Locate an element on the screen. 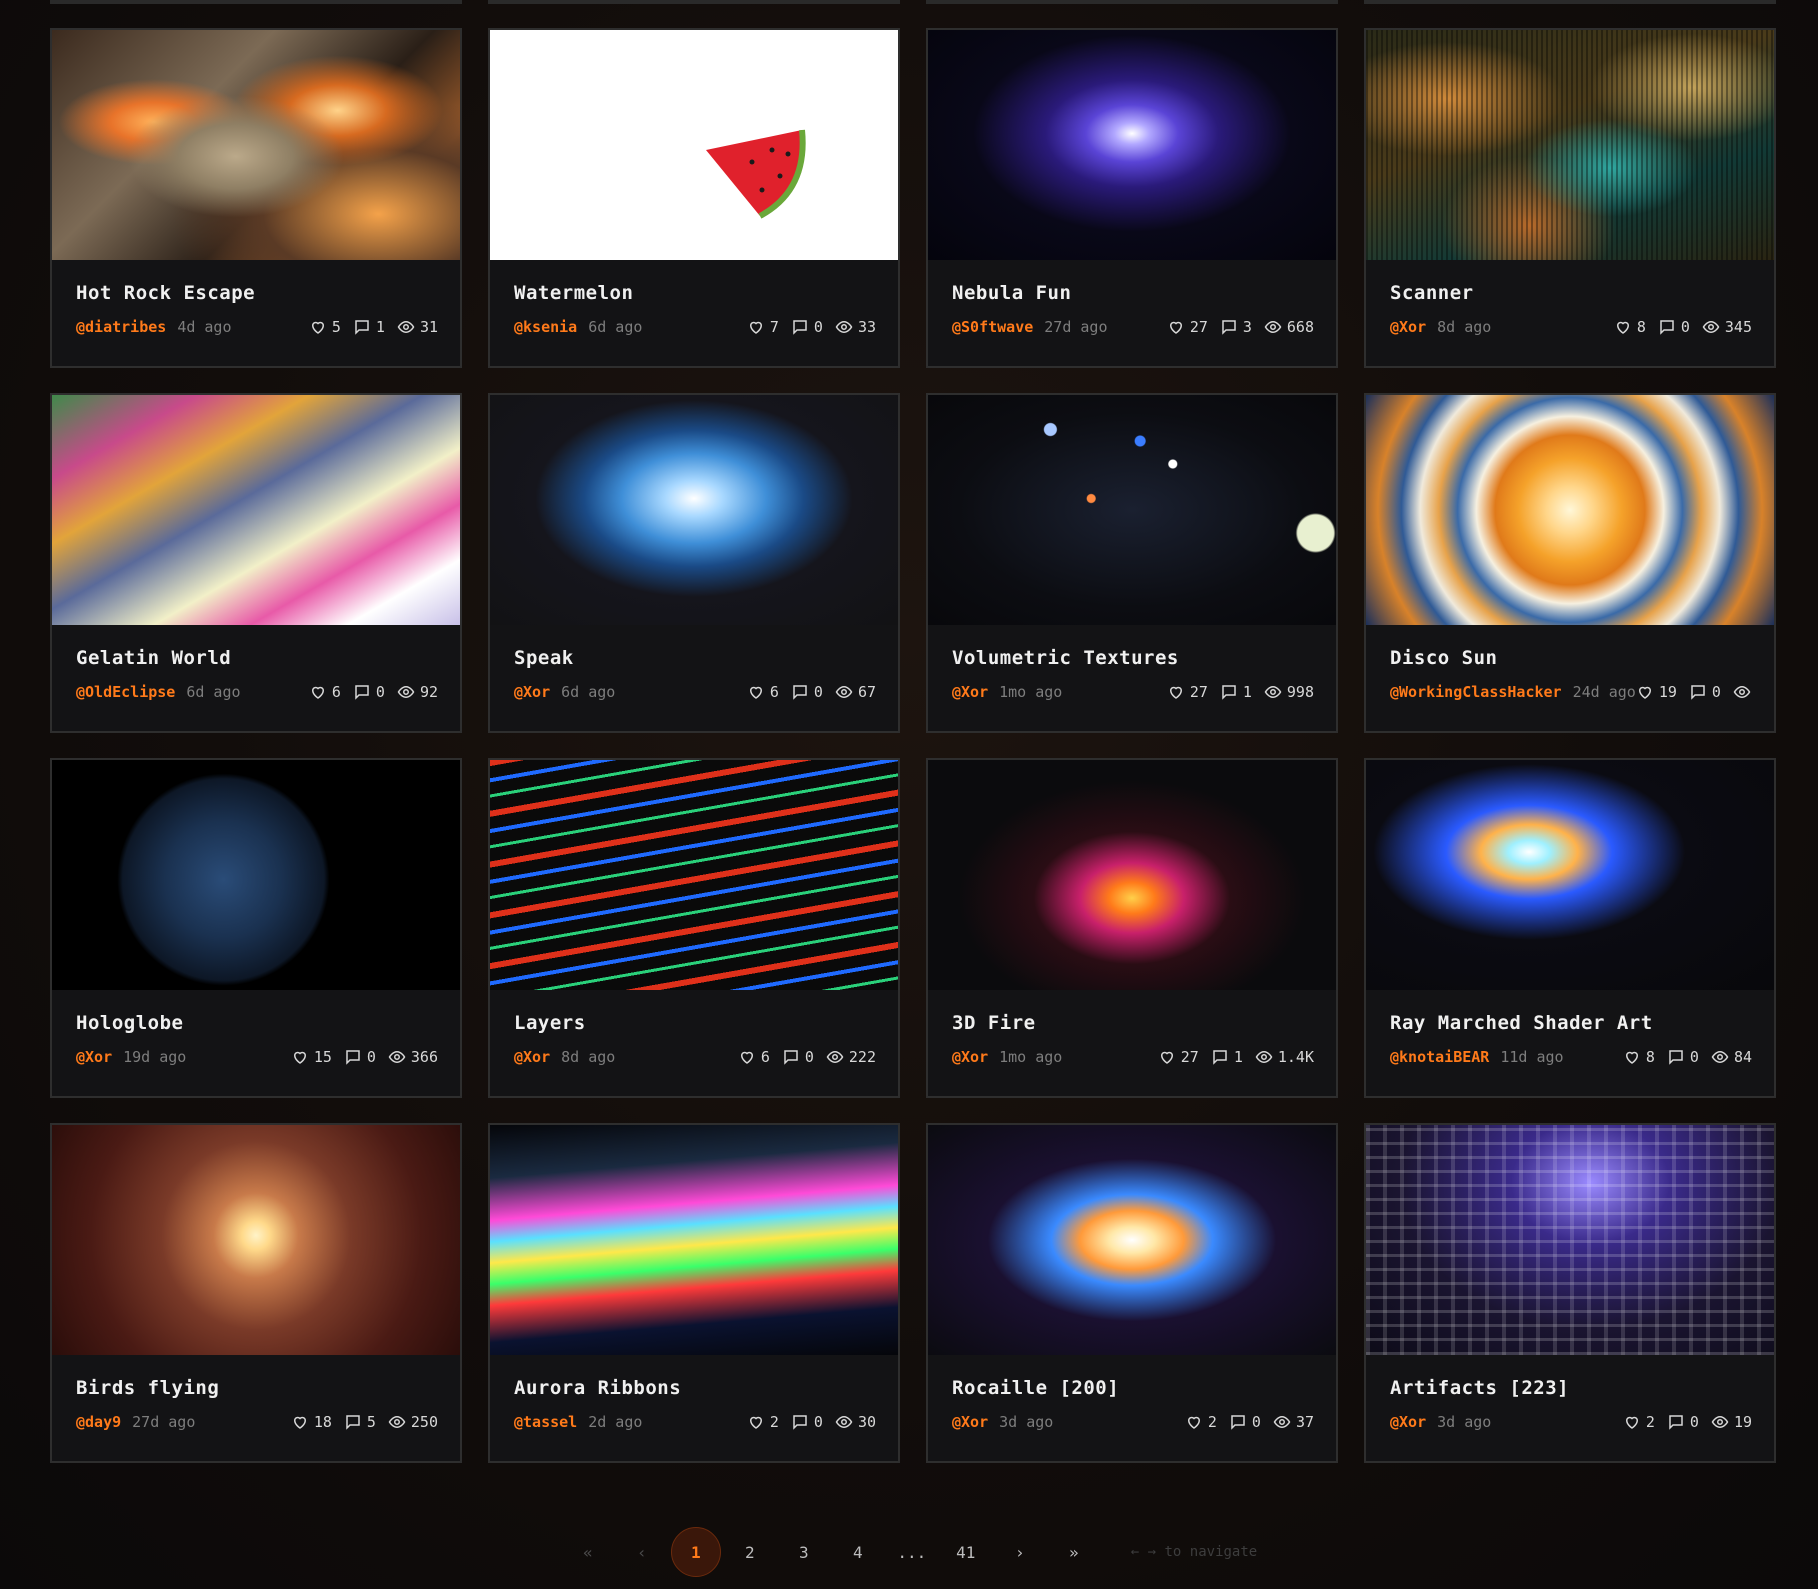 The image size is (1818, 1589). shader-title: Watermelon is located at coordinates (695, 293).